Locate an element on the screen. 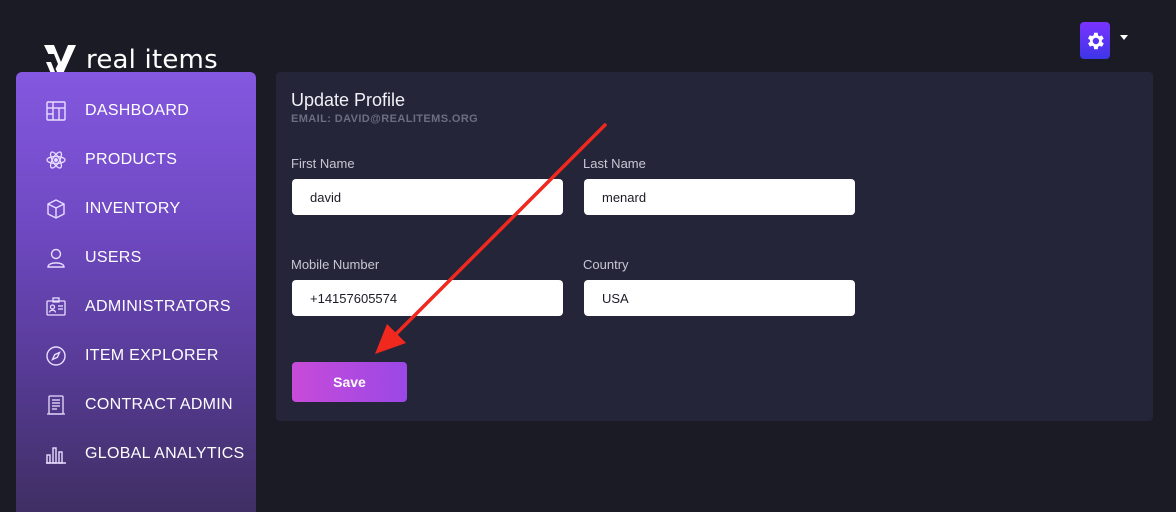 The image size is (1176, 512). sidebar-item-label: ITEM EXPLORER is located at coordinates (152, 355).